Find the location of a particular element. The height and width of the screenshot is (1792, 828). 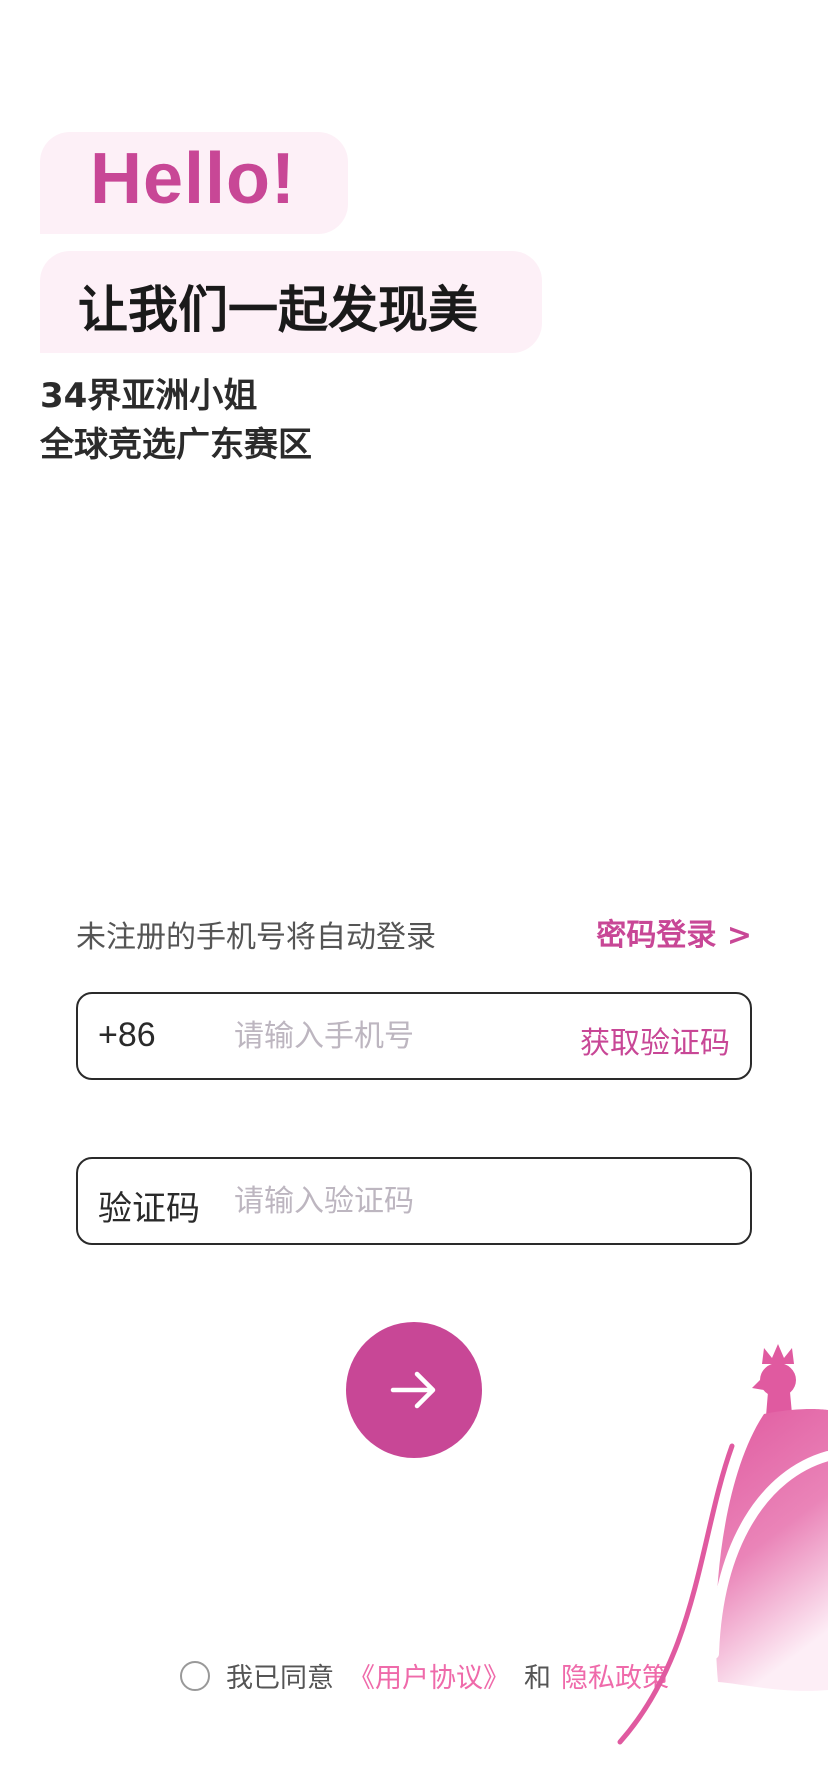

phone-input is located at coordinates (404, 1036).